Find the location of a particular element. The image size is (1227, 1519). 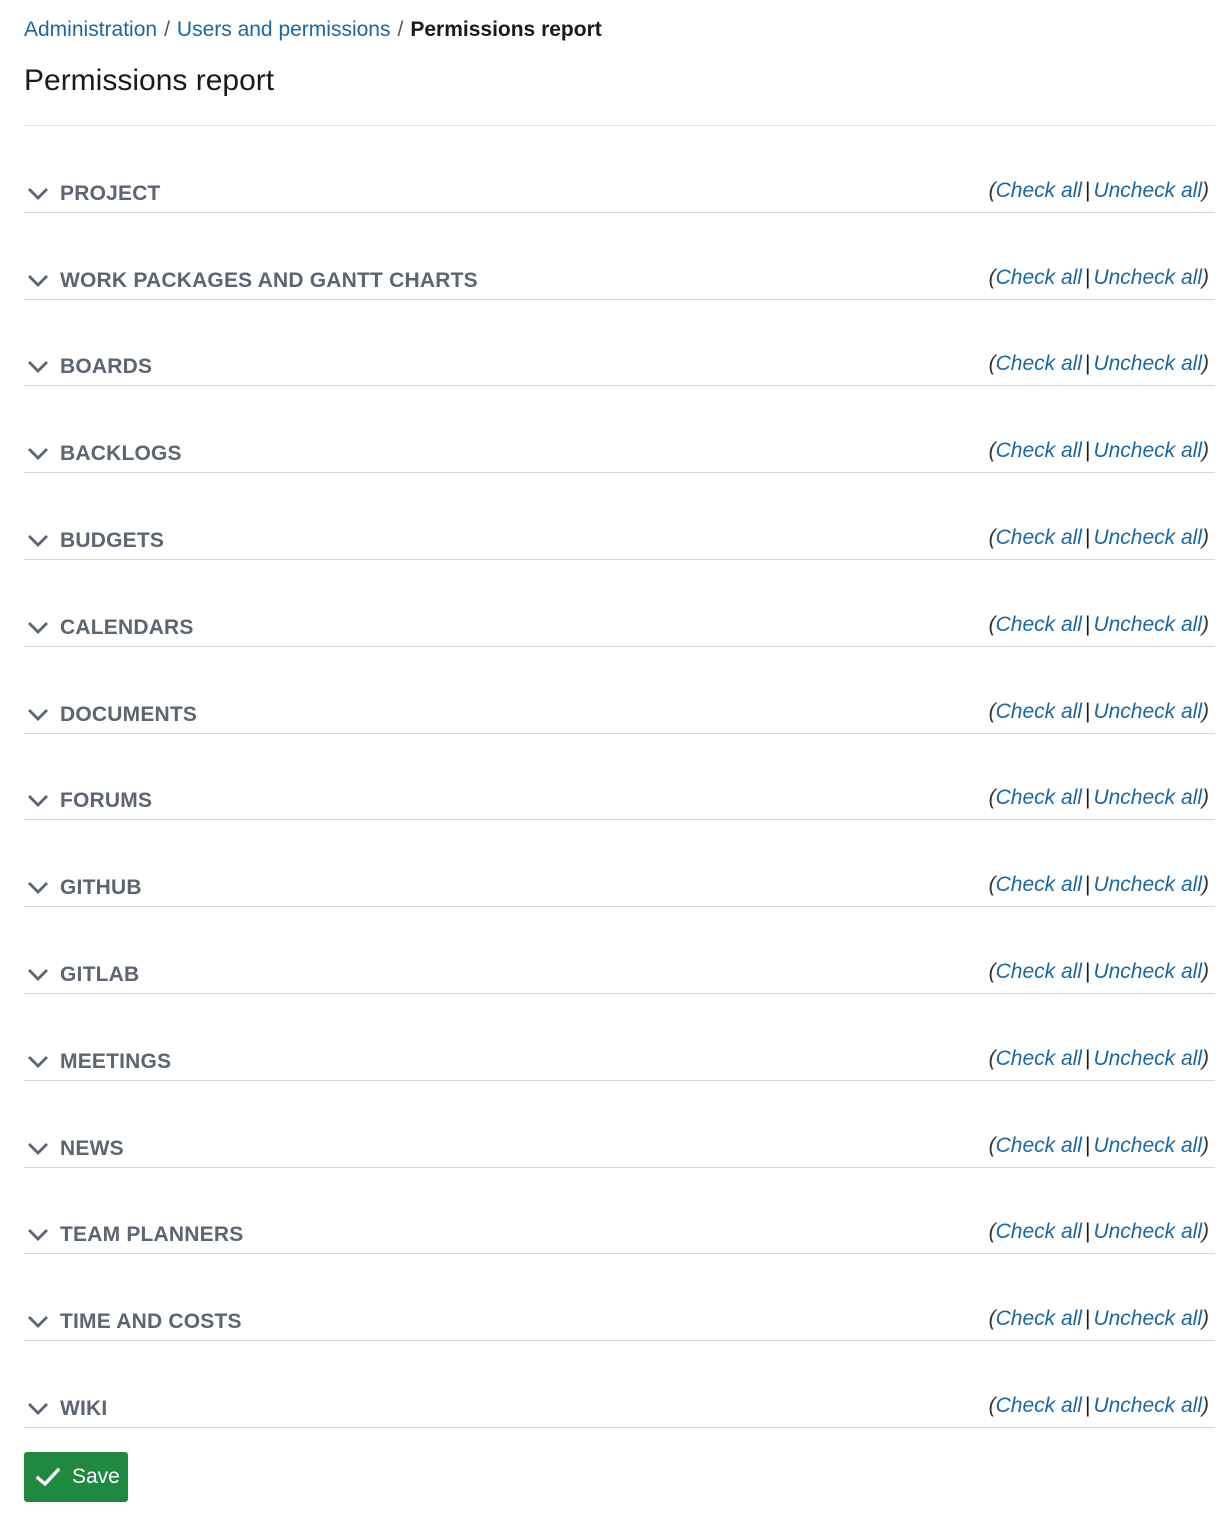

save-button: Save is located at coordinates (76, 1477).